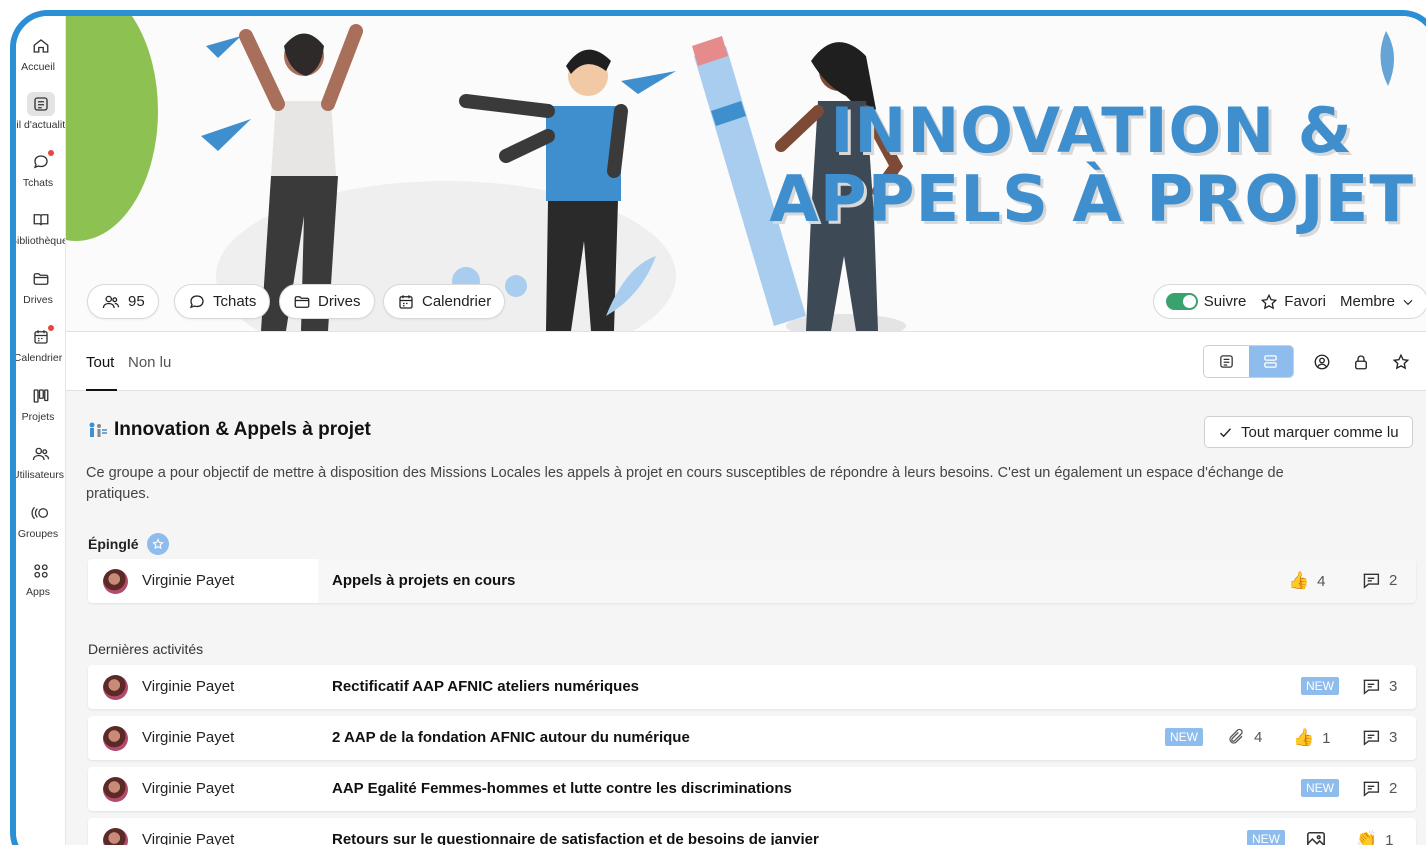 The height and width of the screenshot is (845, 1426). I want to click on lock-icon, so click(1361, 362).